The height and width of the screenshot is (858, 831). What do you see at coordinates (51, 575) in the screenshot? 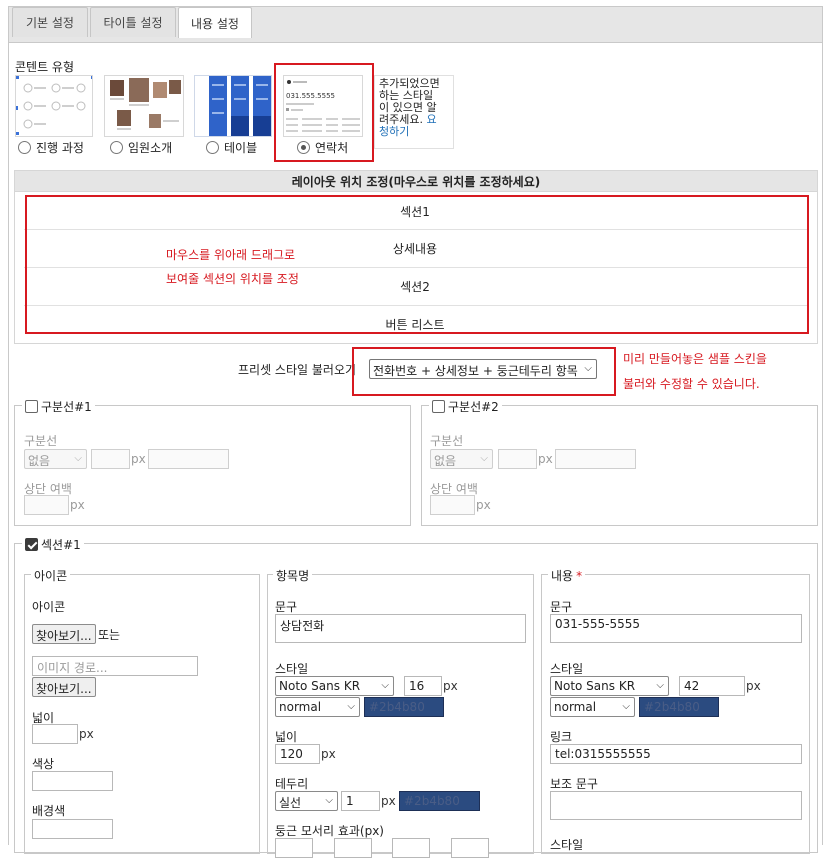
I see `icon-group-legend: 아이콘` at bounding box center [51, 575].